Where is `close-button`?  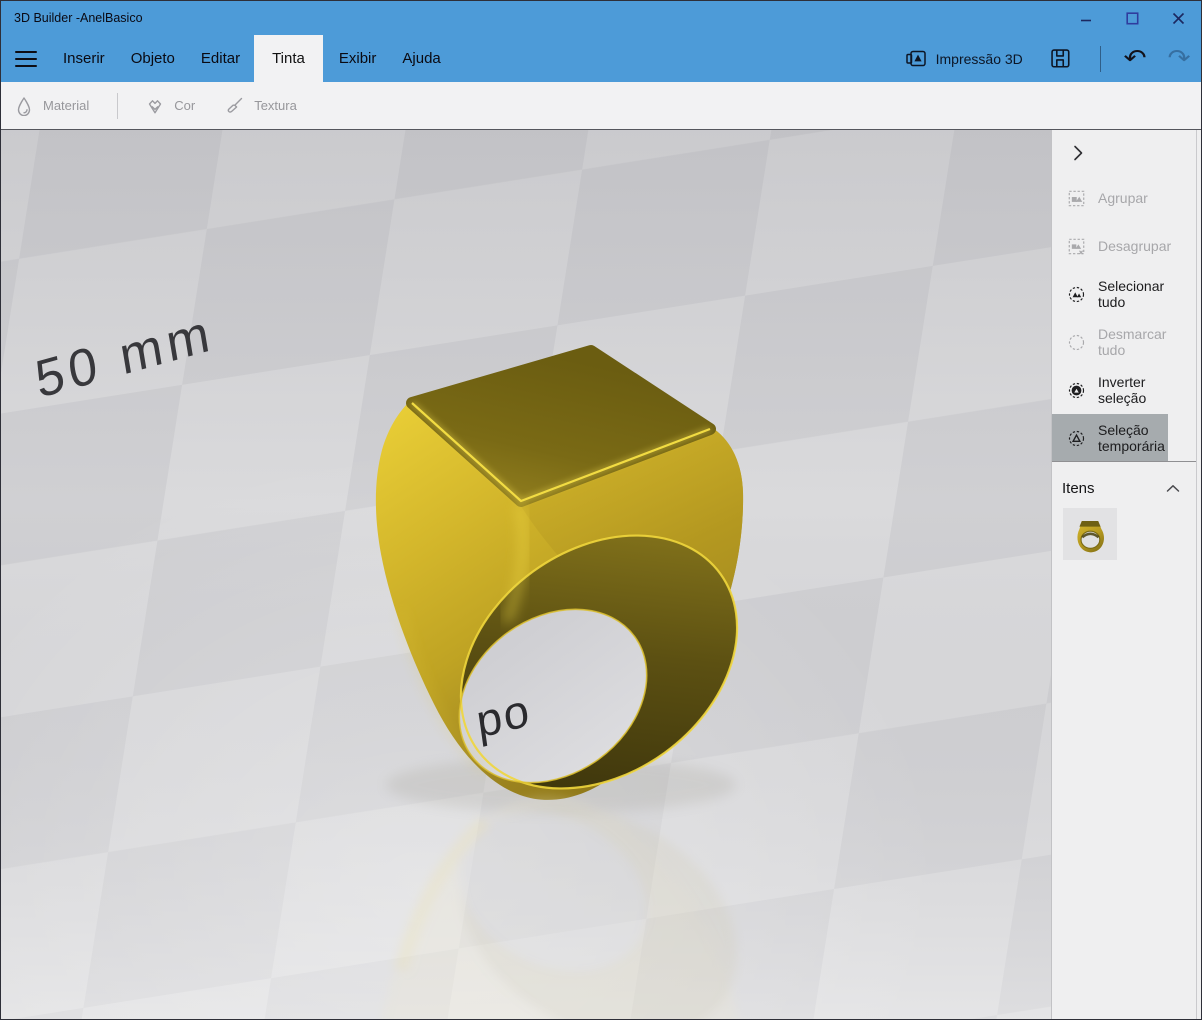 close-button is located at coordinates (1178, 18).